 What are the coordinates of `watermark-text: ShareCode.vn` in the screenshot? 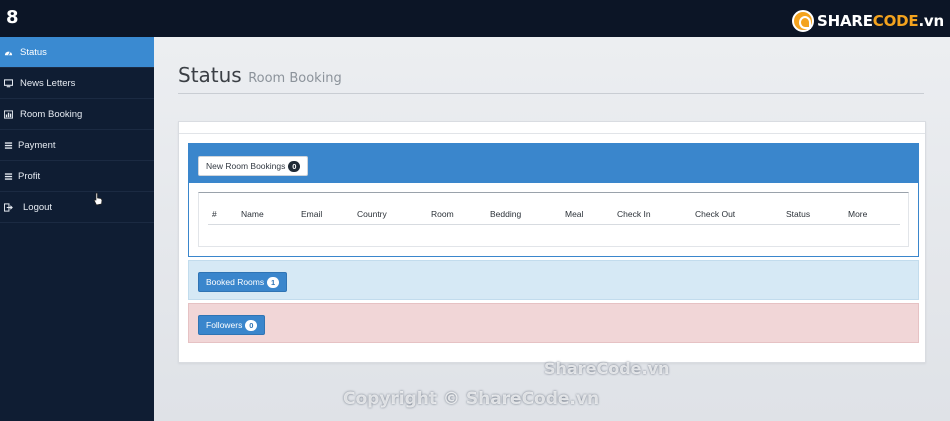 It's located at (607, 368).